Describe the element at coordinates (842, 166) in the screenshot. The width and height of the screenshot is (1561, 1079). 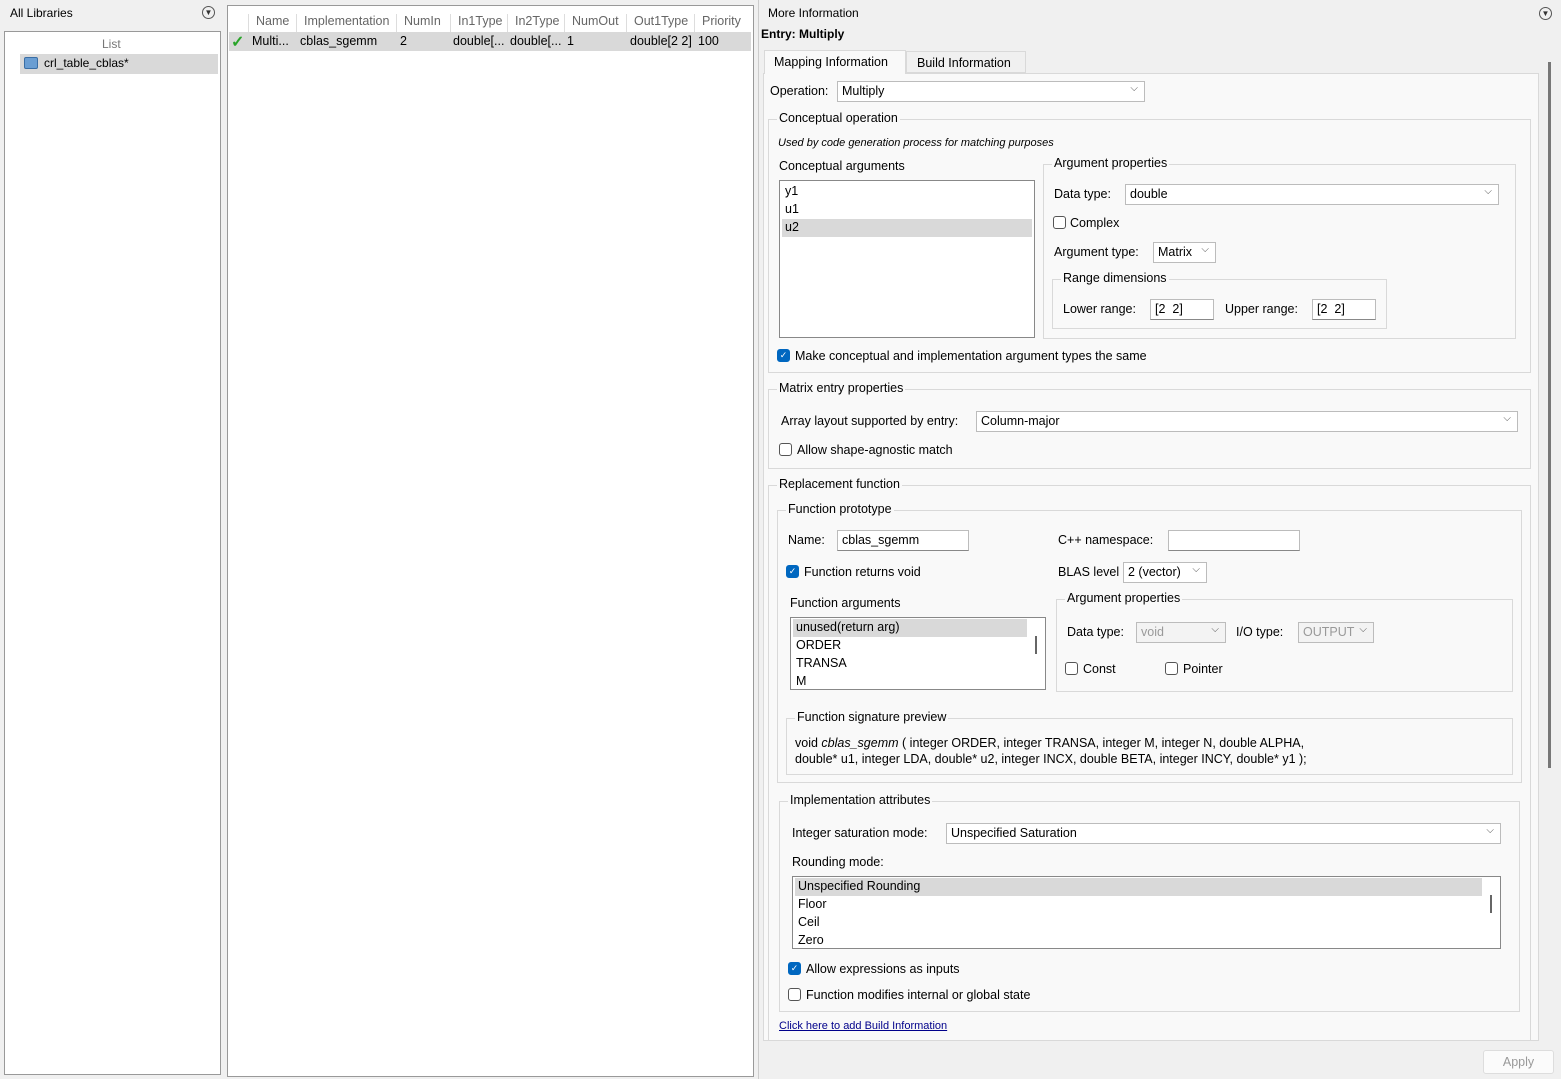
I see `conceptual-args-label: Conceptual arguments` at that location.